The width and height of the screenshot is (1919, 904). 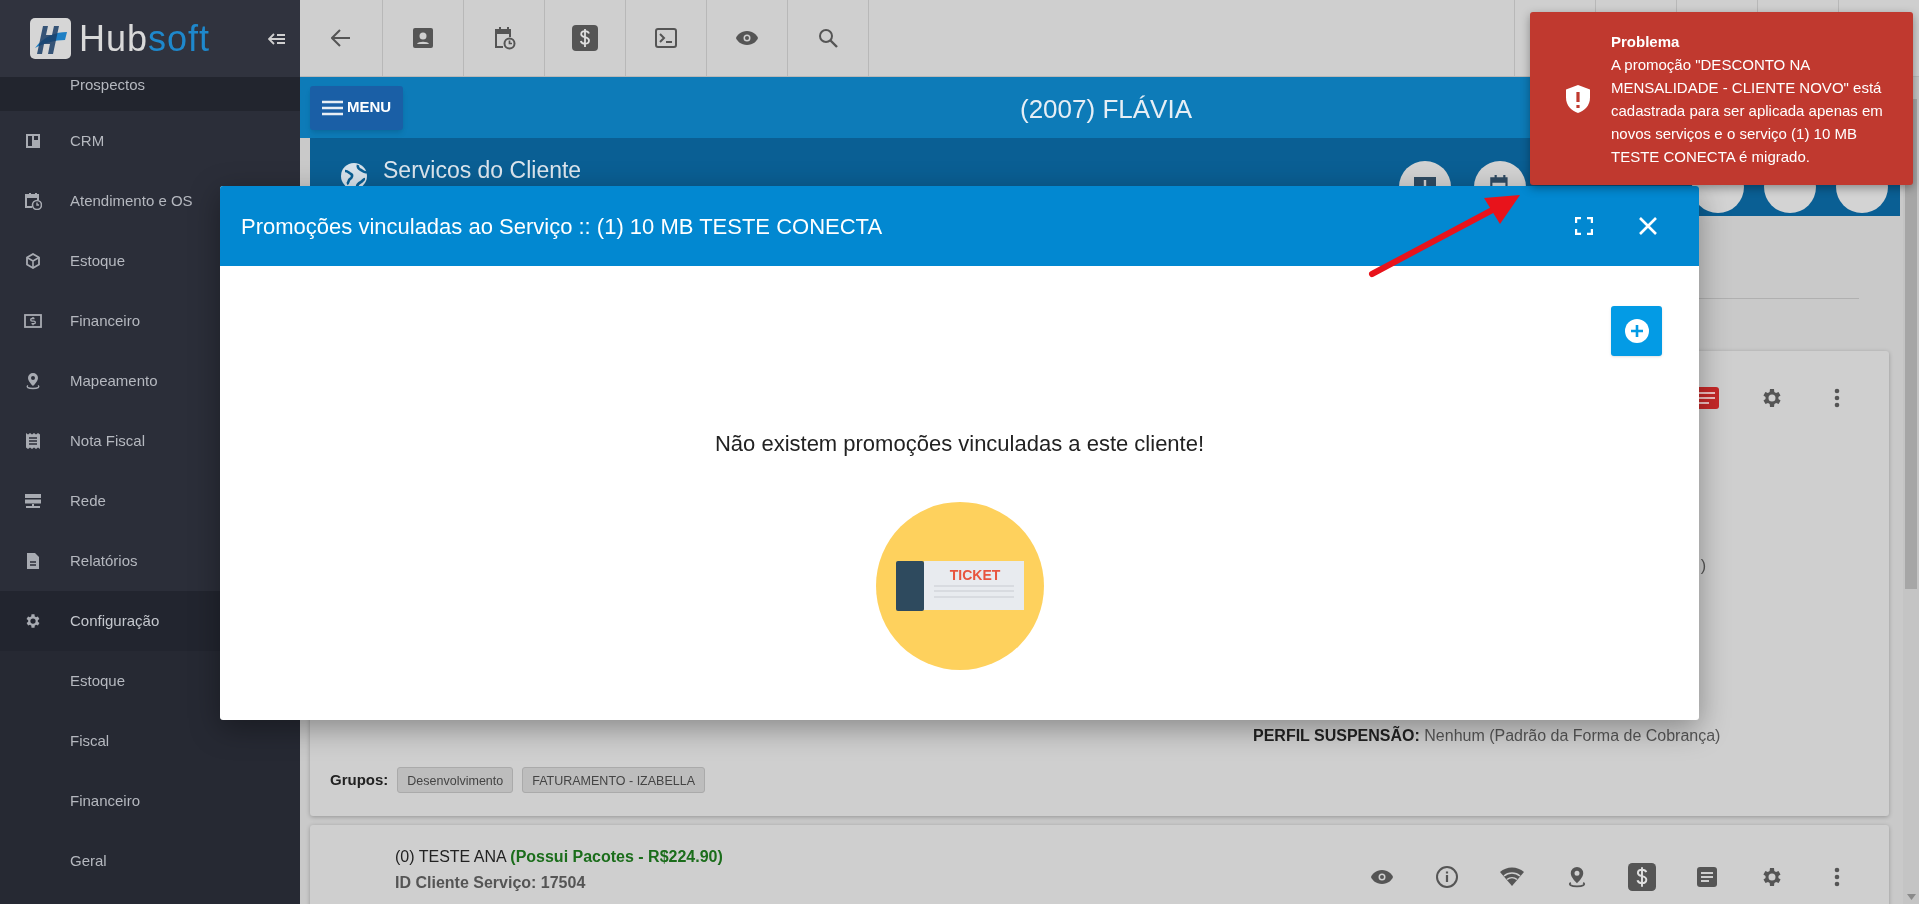 I want to click on fullscreen-icon, so click(x=1584, y=226).